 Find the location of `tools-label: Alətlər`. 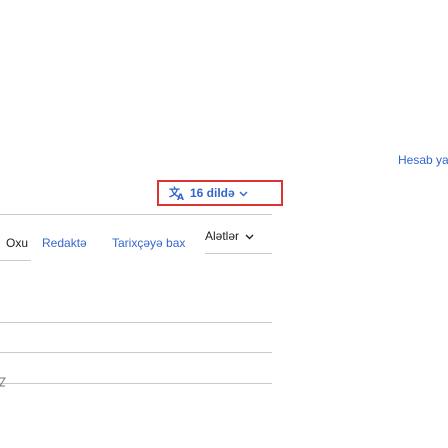

tools-label: Alətlər is located at coordinates (222, 236).